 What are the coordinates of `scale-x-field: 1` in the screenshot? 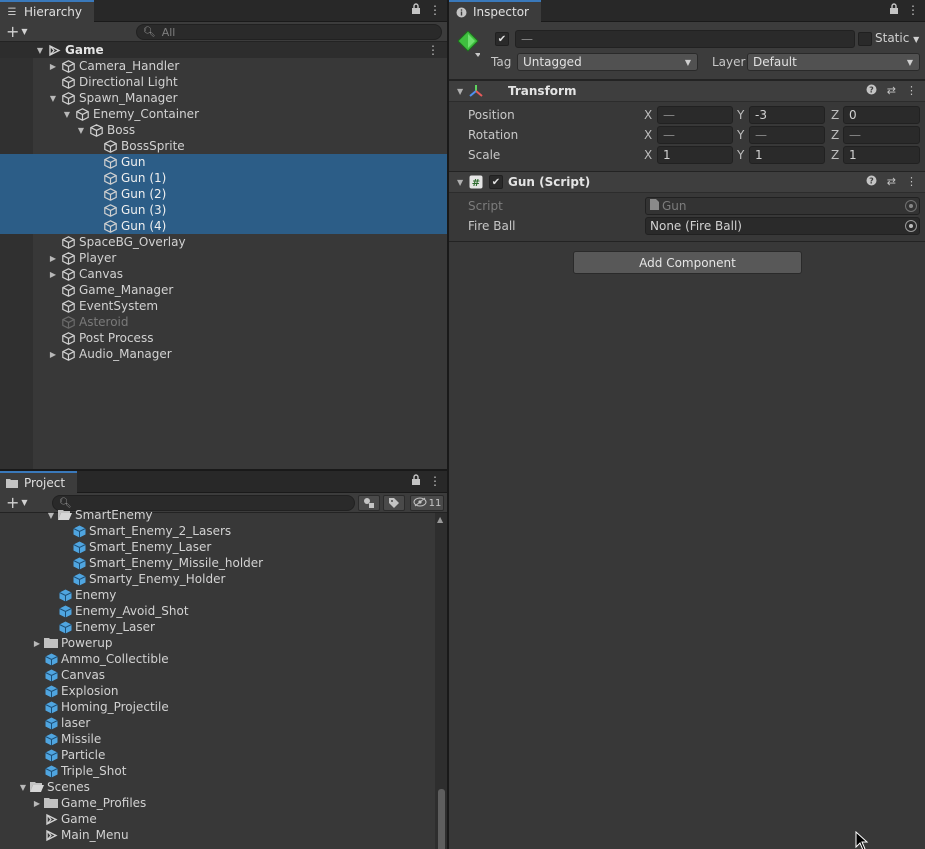 It's located at (695, 155).